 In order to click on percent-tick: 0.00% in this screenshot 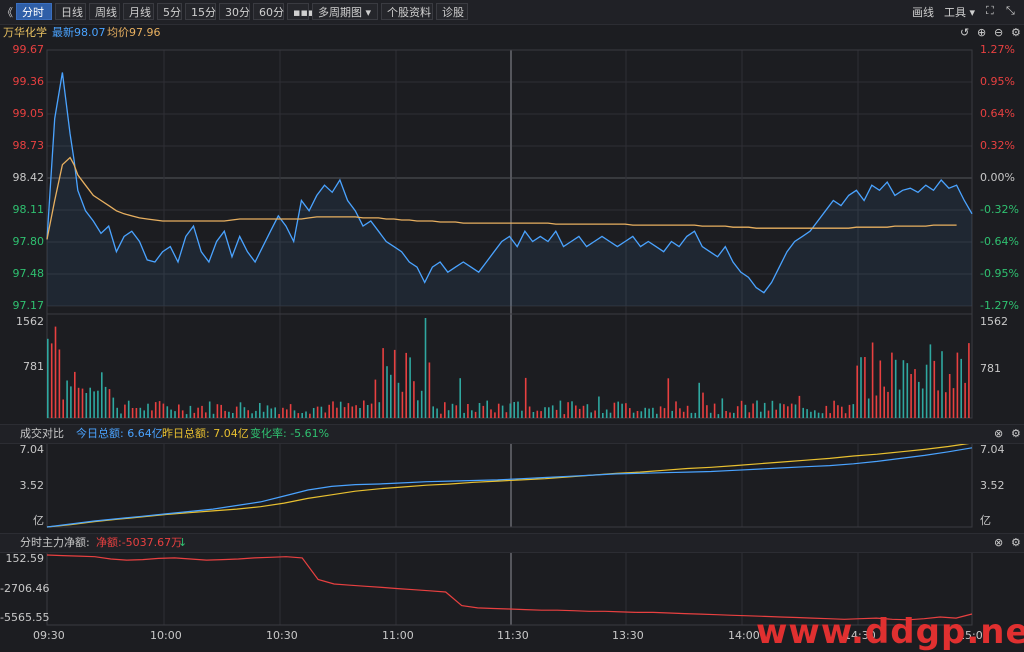, I will do `click(997, 177)`.